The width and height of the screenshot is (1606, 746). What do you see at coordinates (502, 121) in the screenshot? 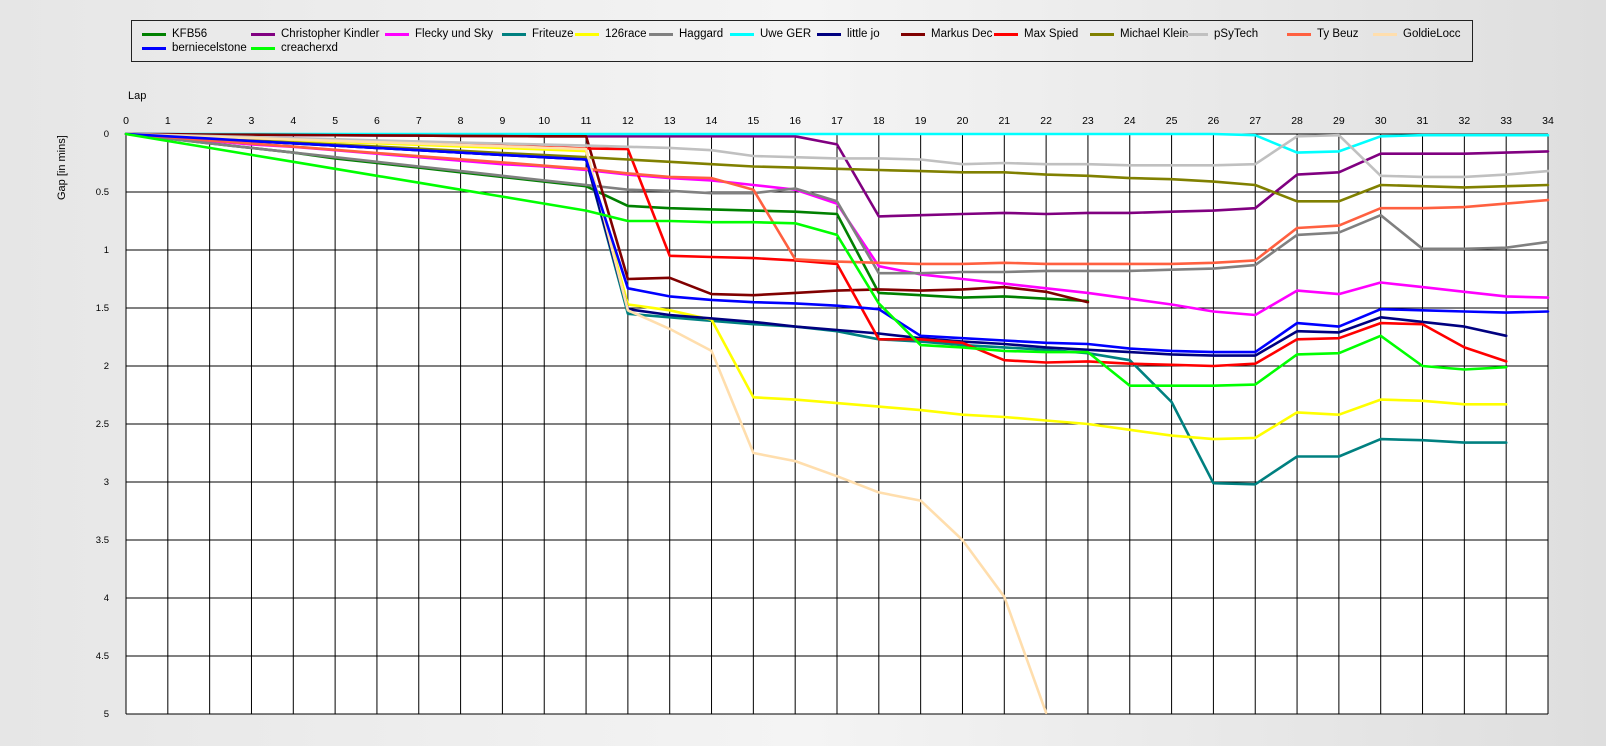
I see `x-tick-label: 9` at bounding box center [502, 121].